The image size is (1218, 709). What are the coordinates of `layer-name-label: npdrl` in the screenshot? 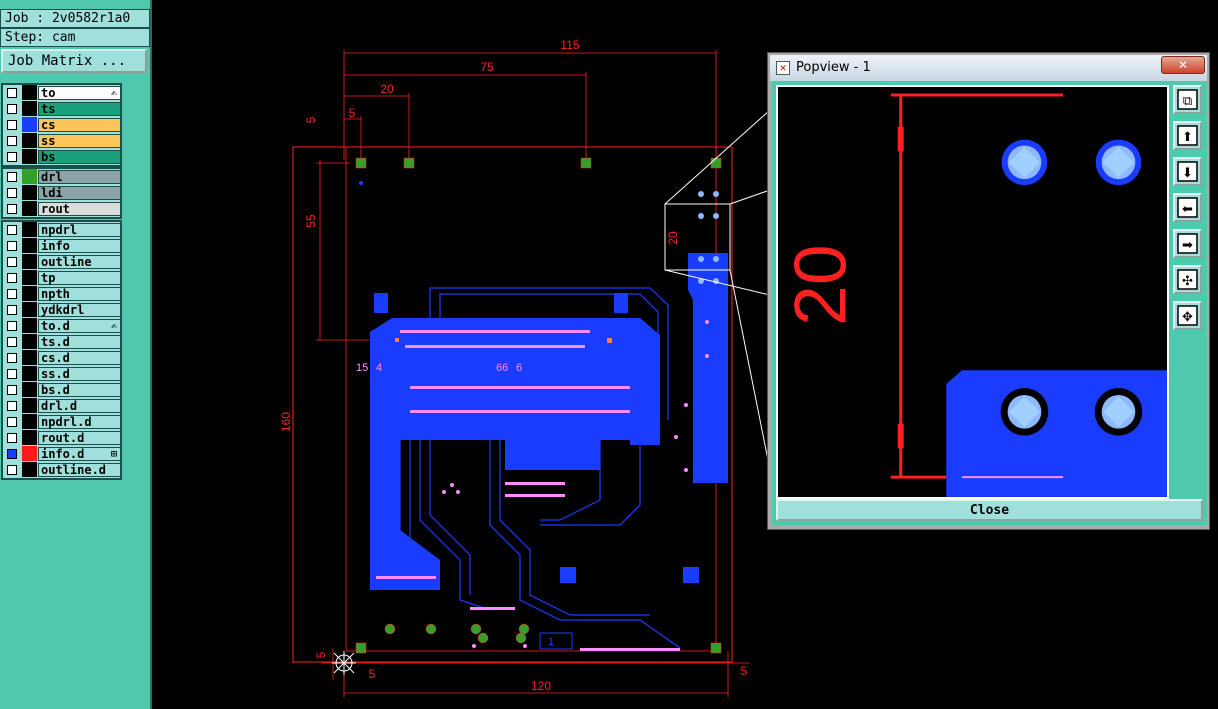 It's located at (79, 230).